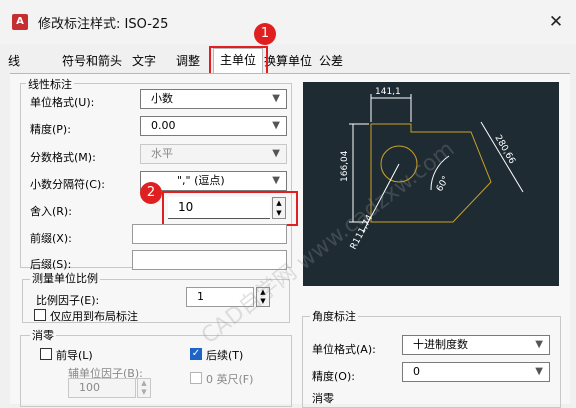 Image resolution: width=576 pixels, height=408 pixels. Describe the element at coordinates (51, 238) in the screenshot. I see `prefix-label: 前缀(X):` at that location.